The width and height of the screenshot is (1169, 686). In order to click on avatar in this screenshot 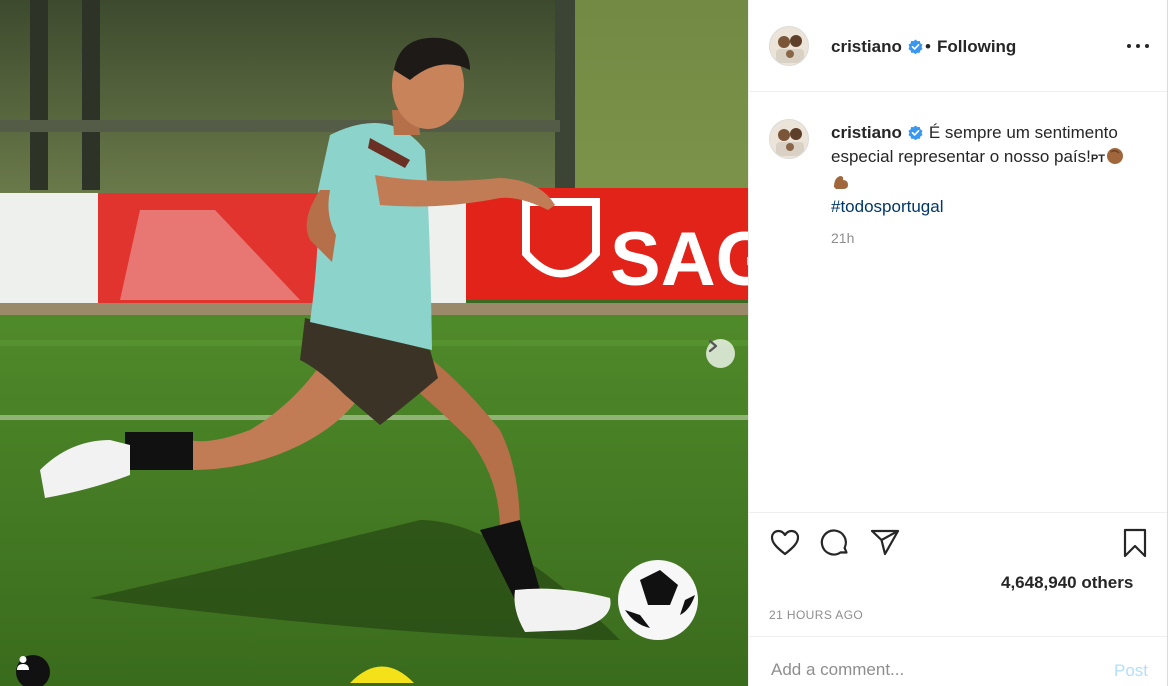, I will do `click(789, 46)`.